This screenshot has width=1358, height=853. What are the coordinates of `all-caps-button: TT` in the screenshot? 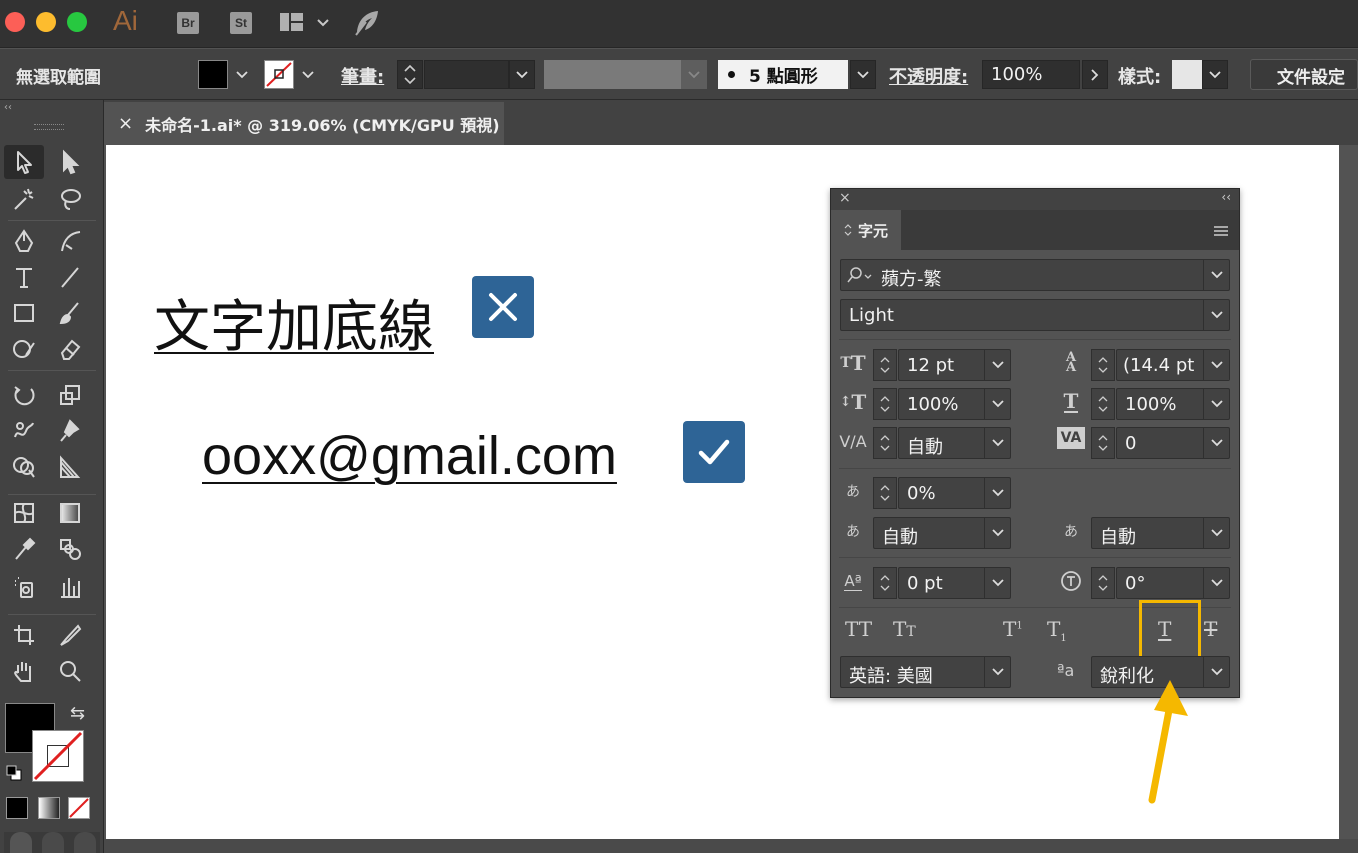 It's located at (858, 629).